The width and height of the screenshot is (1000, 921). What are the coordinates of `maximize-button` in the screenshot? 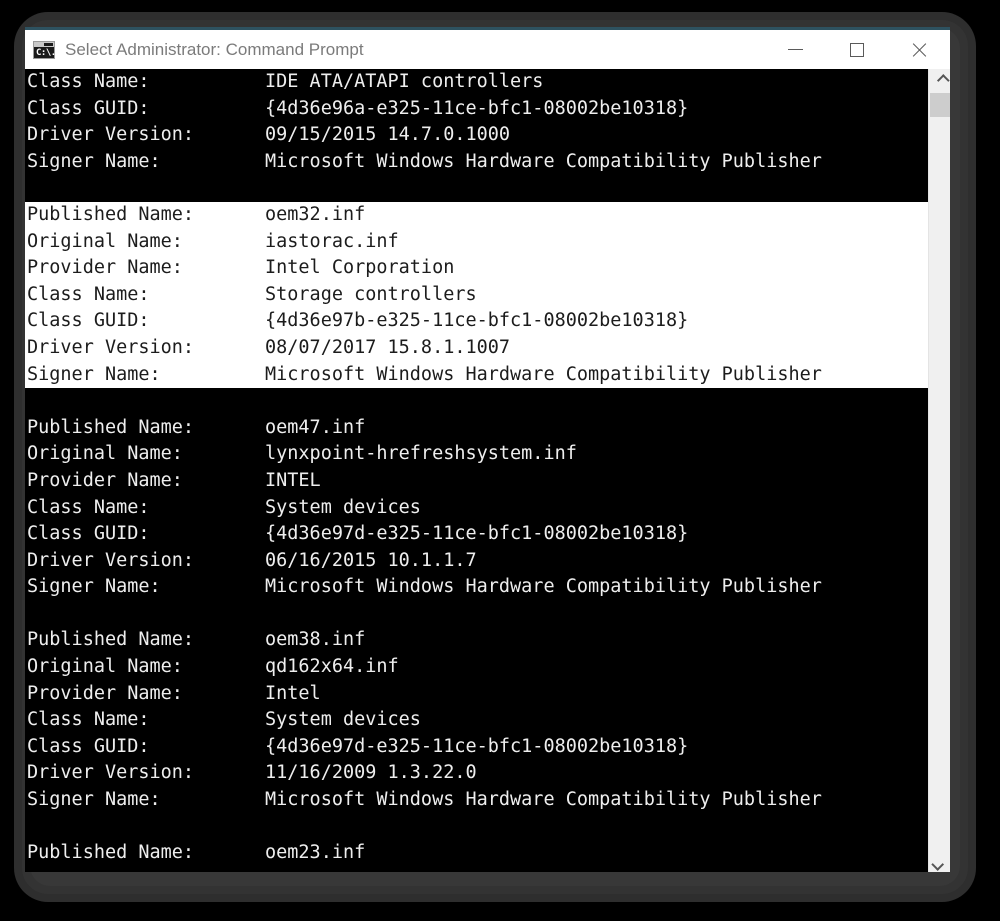 It's located at (857, 49).